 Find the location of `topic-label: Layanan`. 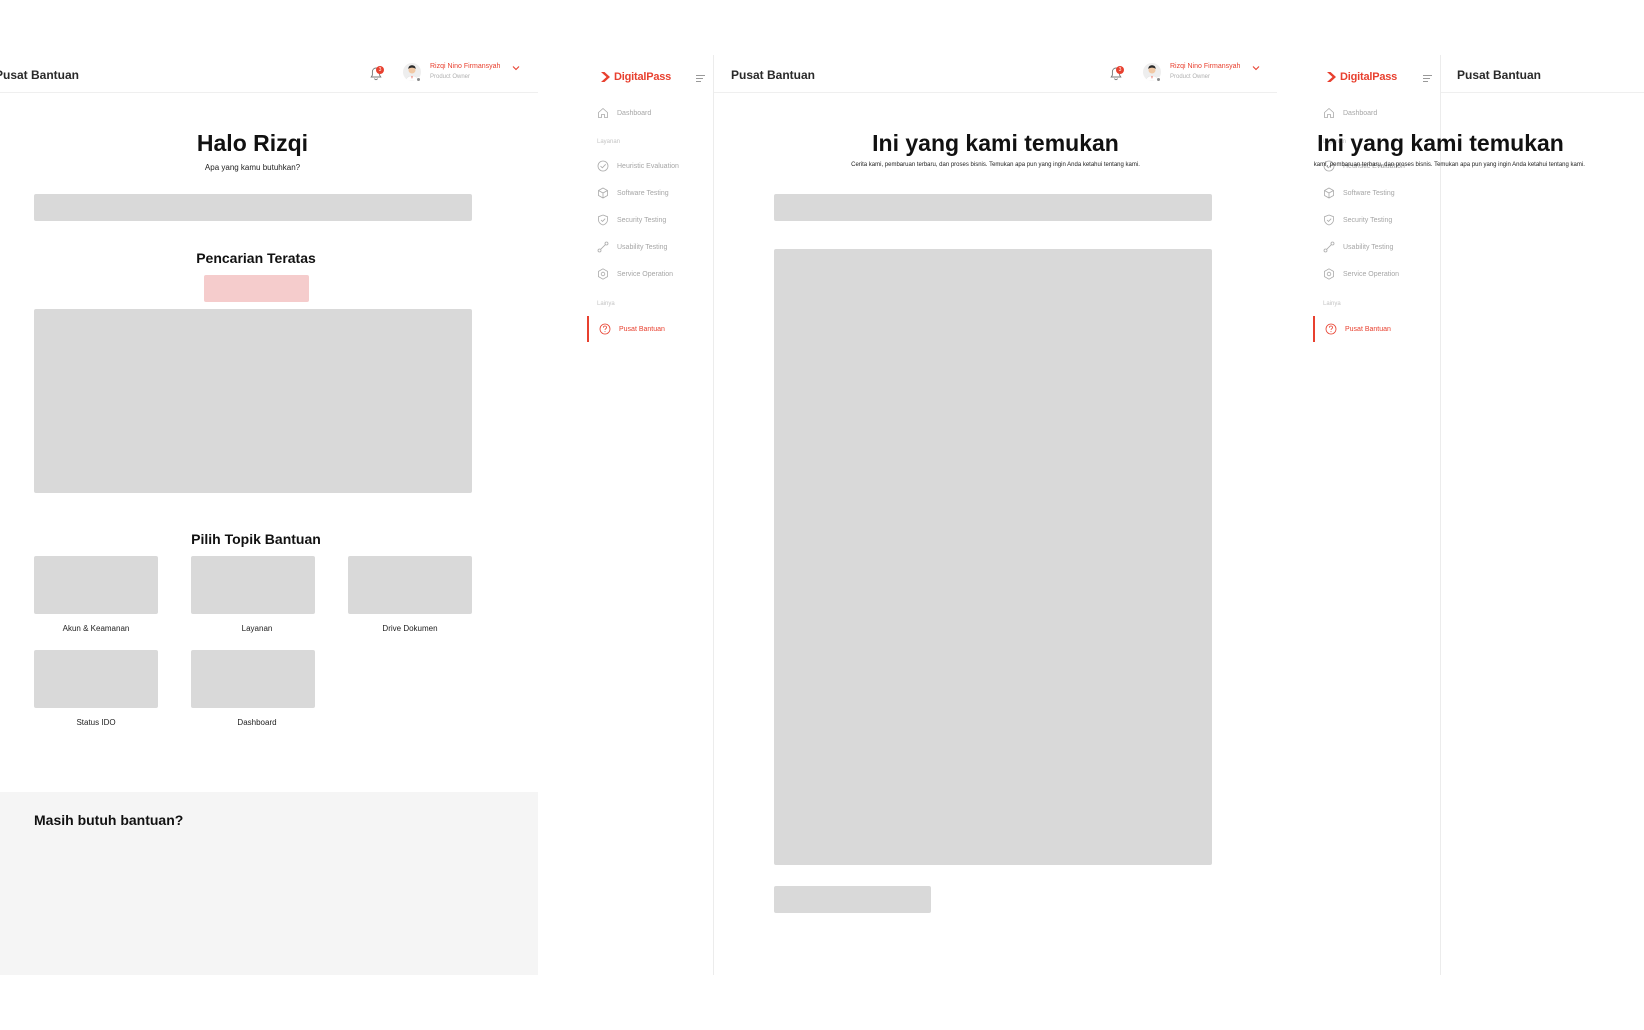

topic-label: Layanan is located at coordinates (257, 628).